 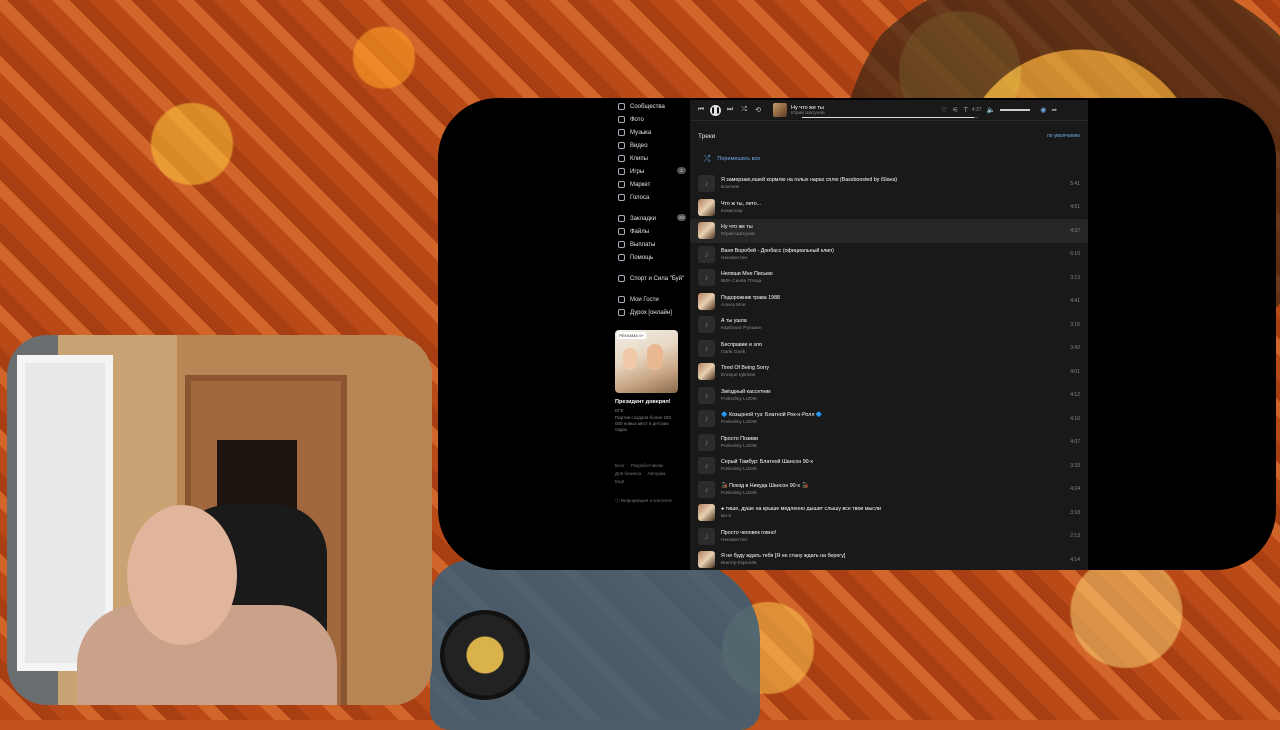 What do you see at coordinates (650, 106) in the screenshot?
I see `sidebar-item: Сообщества` at bounding box center [650, 106].